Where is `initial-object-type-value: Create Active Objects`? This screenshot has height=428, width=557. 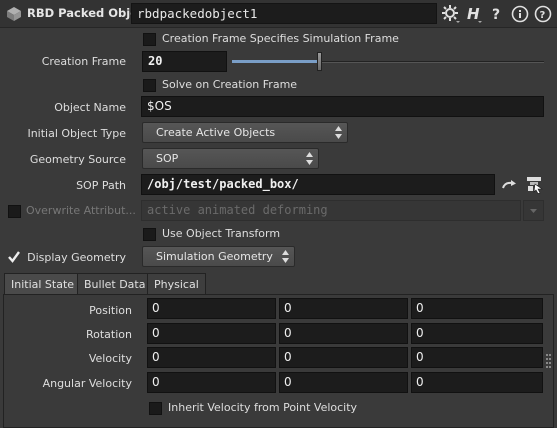
initial-object-type-value: Create Active Objects is located at coordinates (216, 132).